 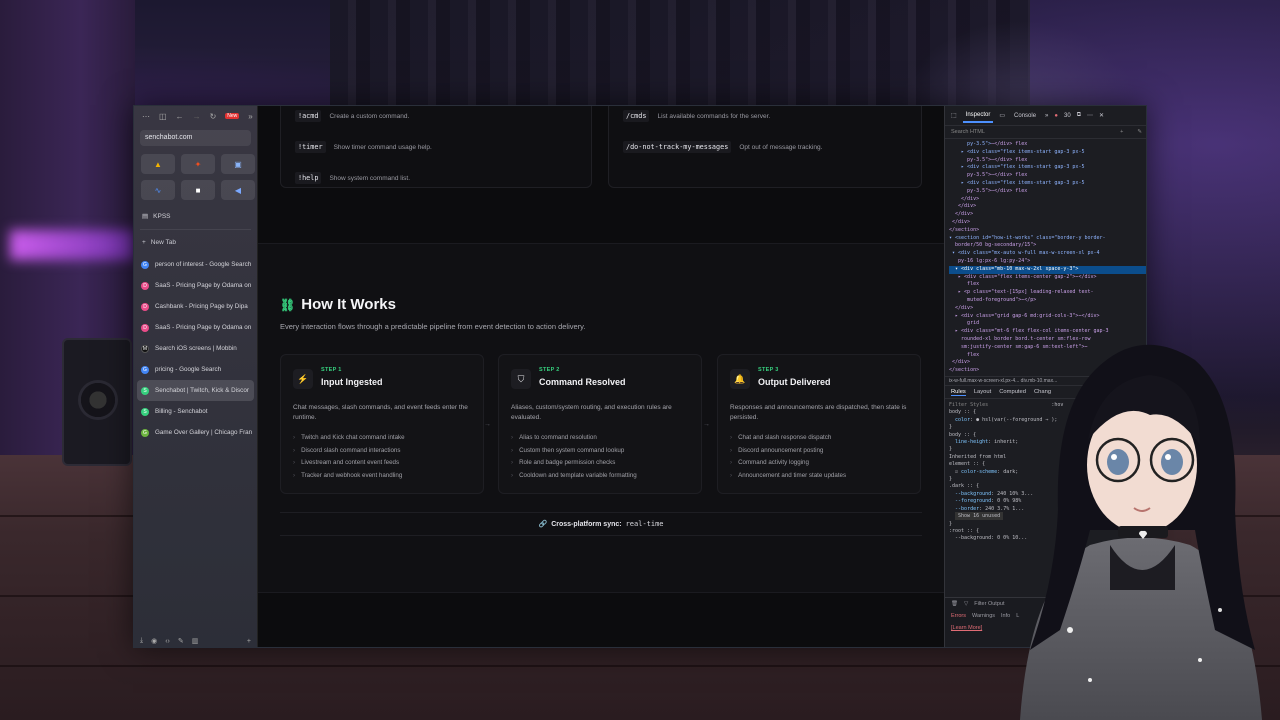 What do you see at coordinates (781, 437) in the screenshot?
I see `list-item: › Chat and slash response dispatch` at bounding box center [781, 437].